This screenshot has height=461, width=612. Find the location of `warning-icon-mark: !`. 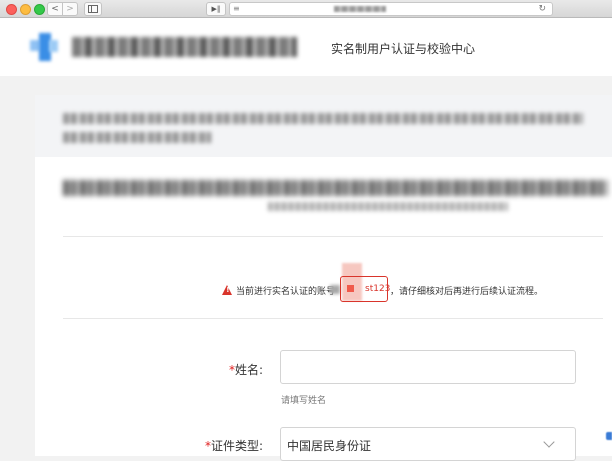

warning-icon-mark: ! is located at coordinates (228, 290).